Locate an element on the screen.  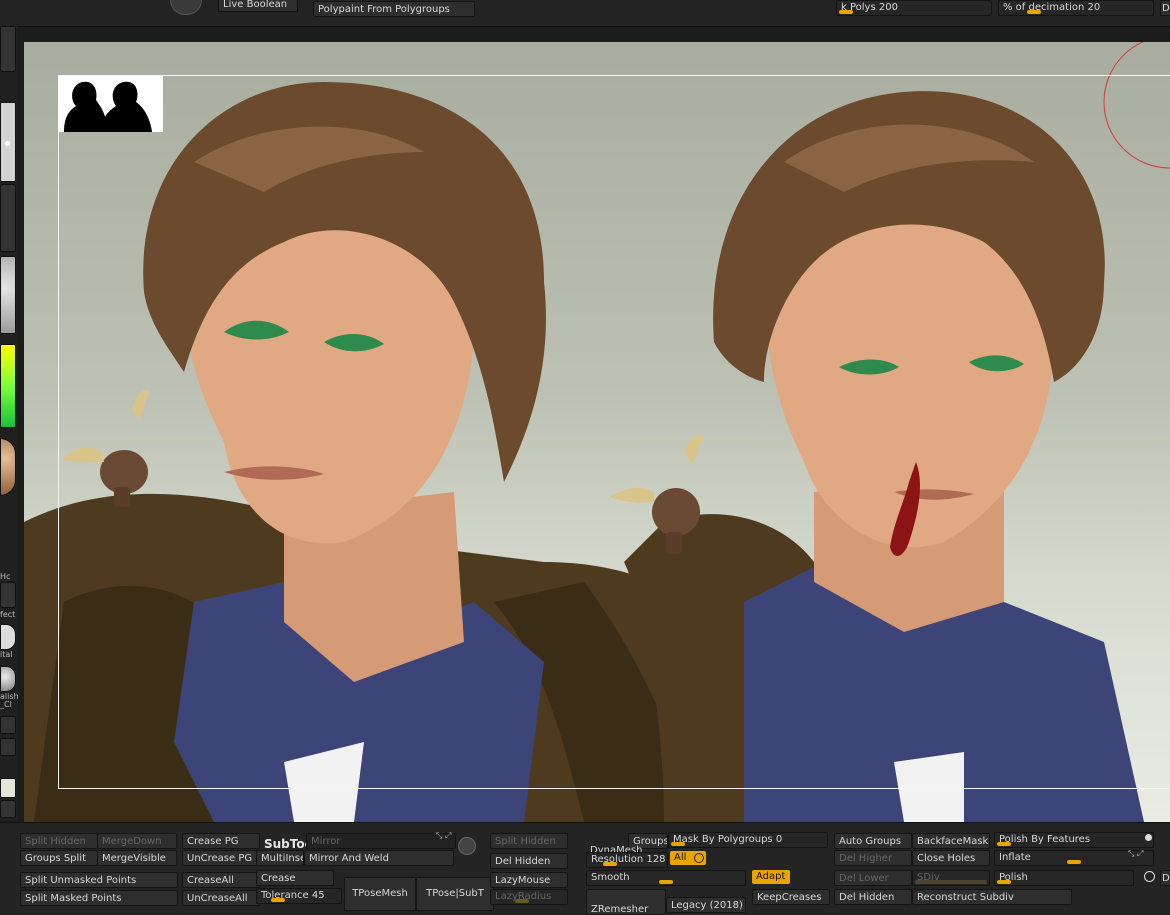
resolution-label: Resolution is located at coordinates (617, 859).